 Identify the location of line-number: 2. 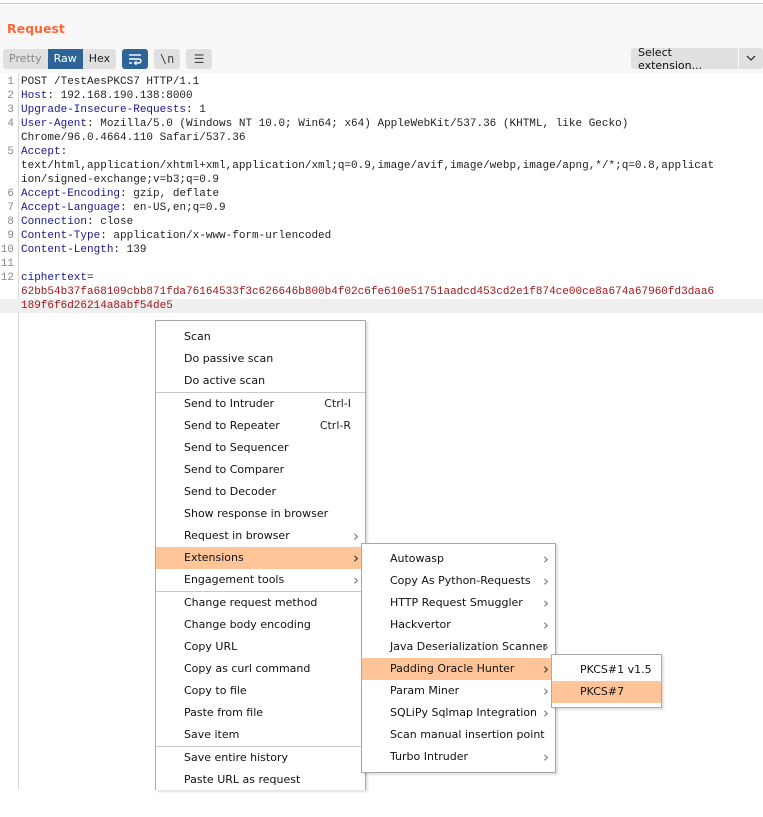
(10, 96).